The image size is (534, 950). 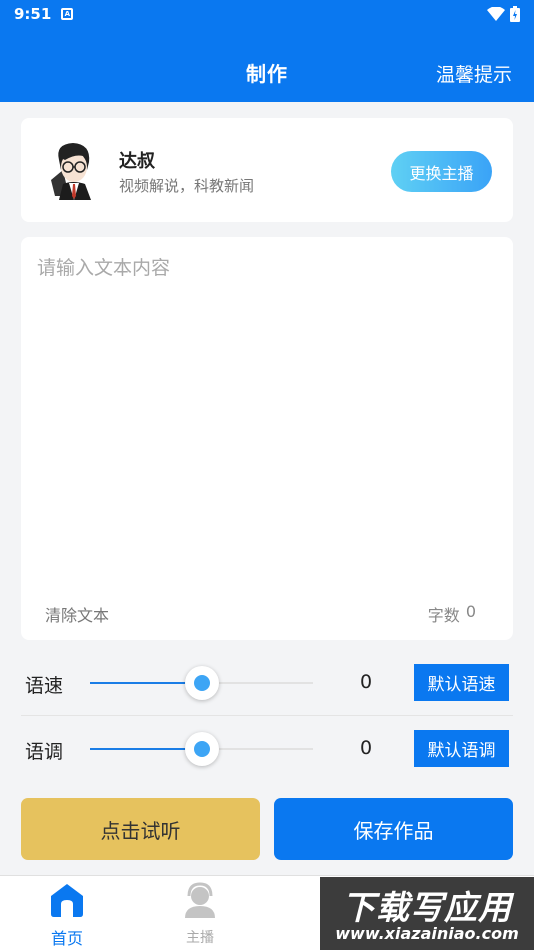 I want to click on anchor-description: 视频解说，科教新闻, so click(x=187, y=186).